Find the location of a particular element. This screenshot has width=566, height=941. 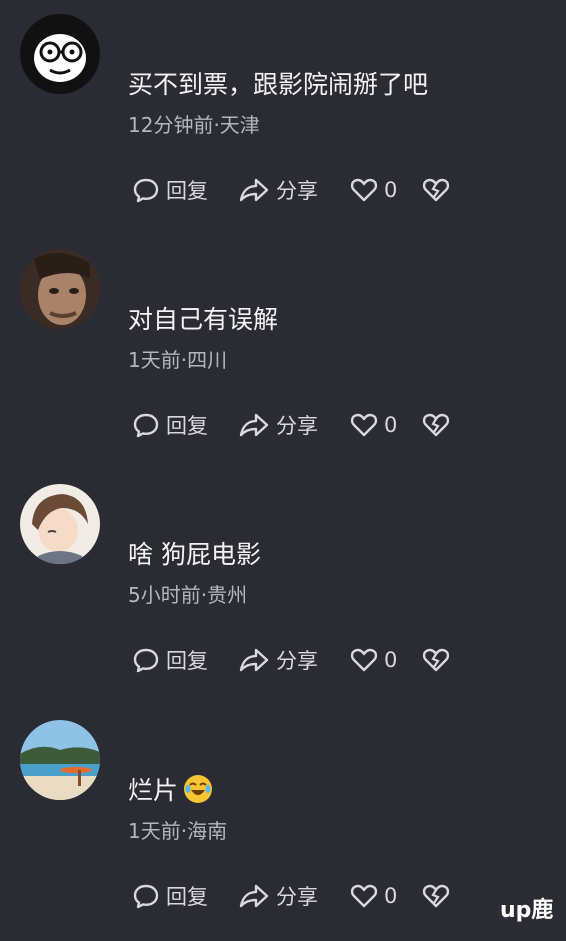

beach-avatar-icon is located at coordinates (60, 760).